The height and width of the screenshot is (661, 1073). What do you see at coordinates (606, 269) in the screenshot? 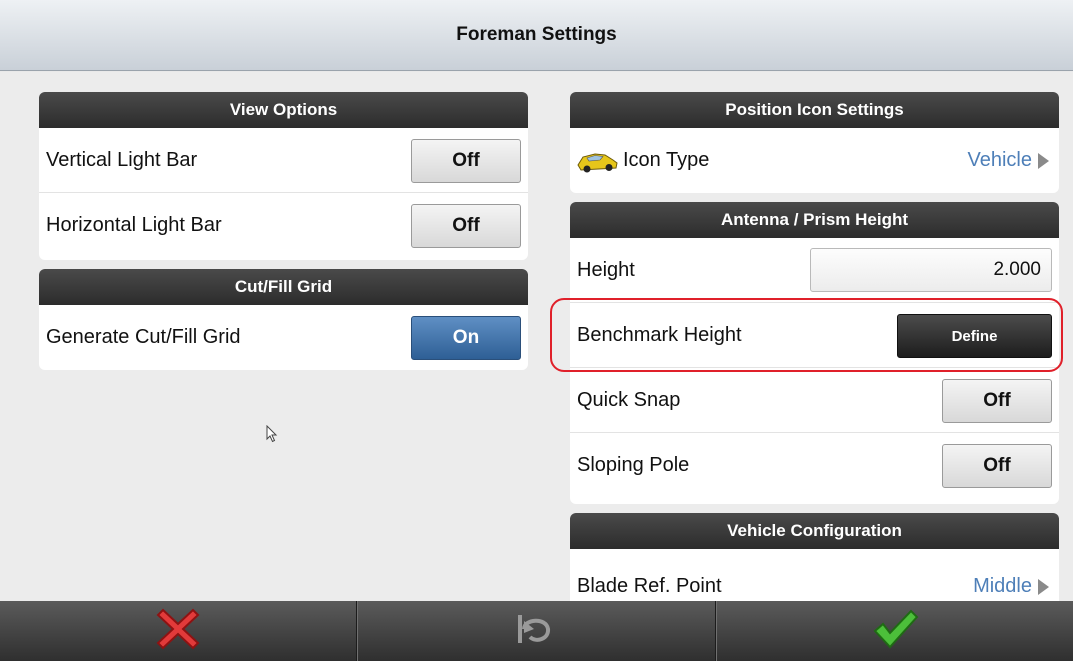
I see `height-label: Height` at bounding box center [606, 269].